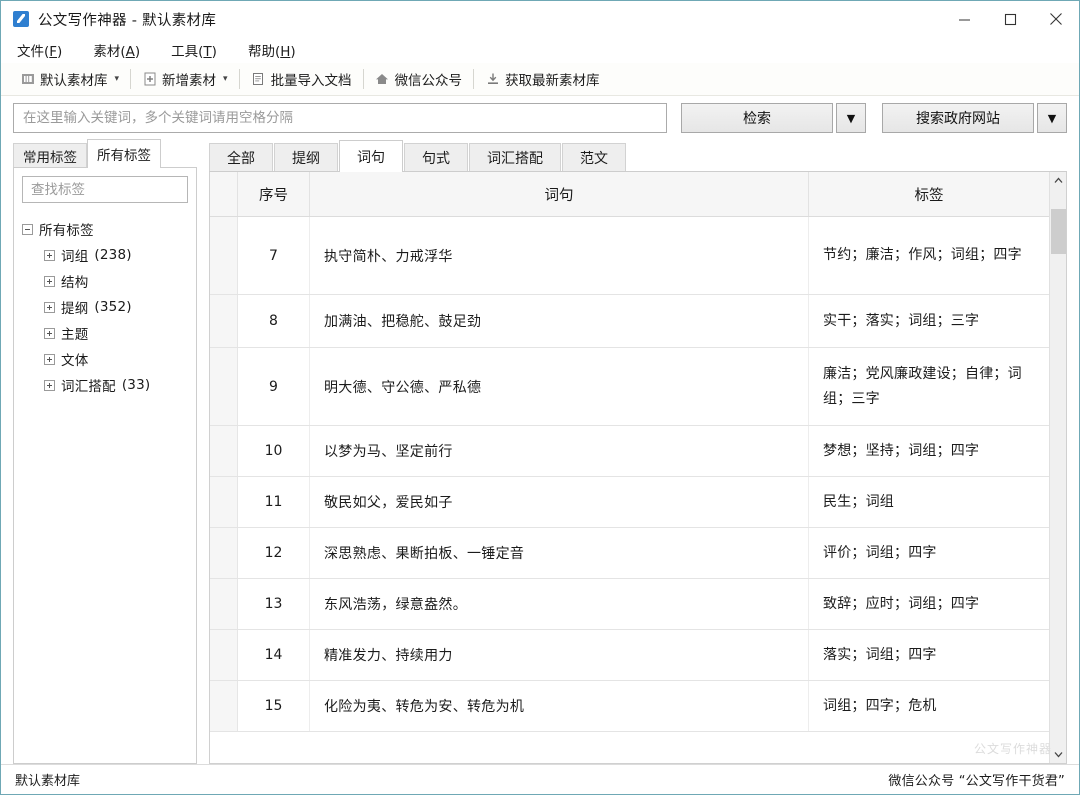 The height and width of the screenshot is (795, 1080). I want to click on gov-search-button-group: 搜索政府网站 ▼, so click(974, 118).